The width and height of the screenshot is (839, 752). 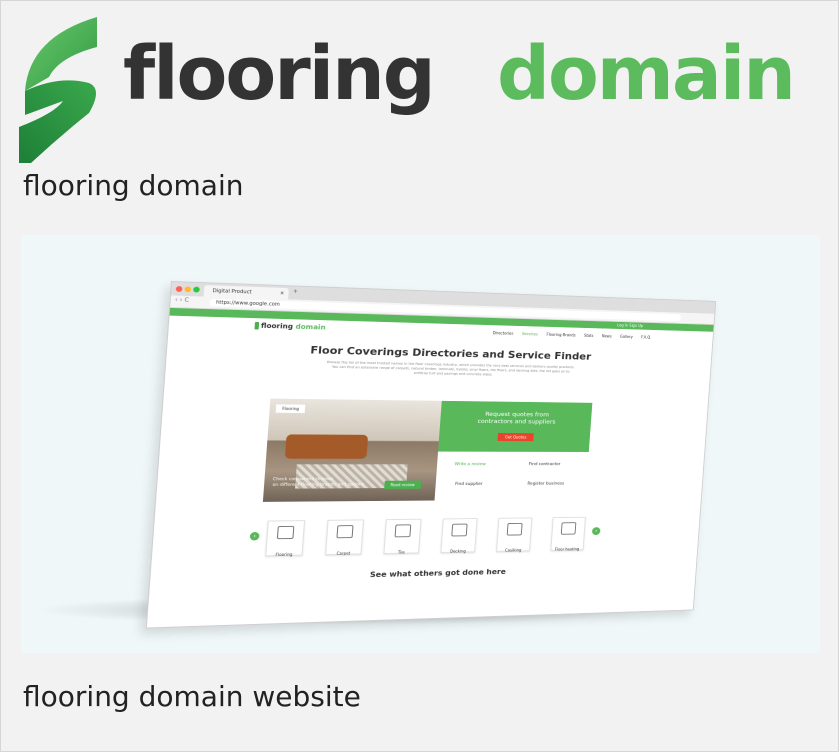 What do you see at coordinates (544, 464) in the screenshot?
I see `find-contractor-link: Find contractor` at bounding box center [544, 464].